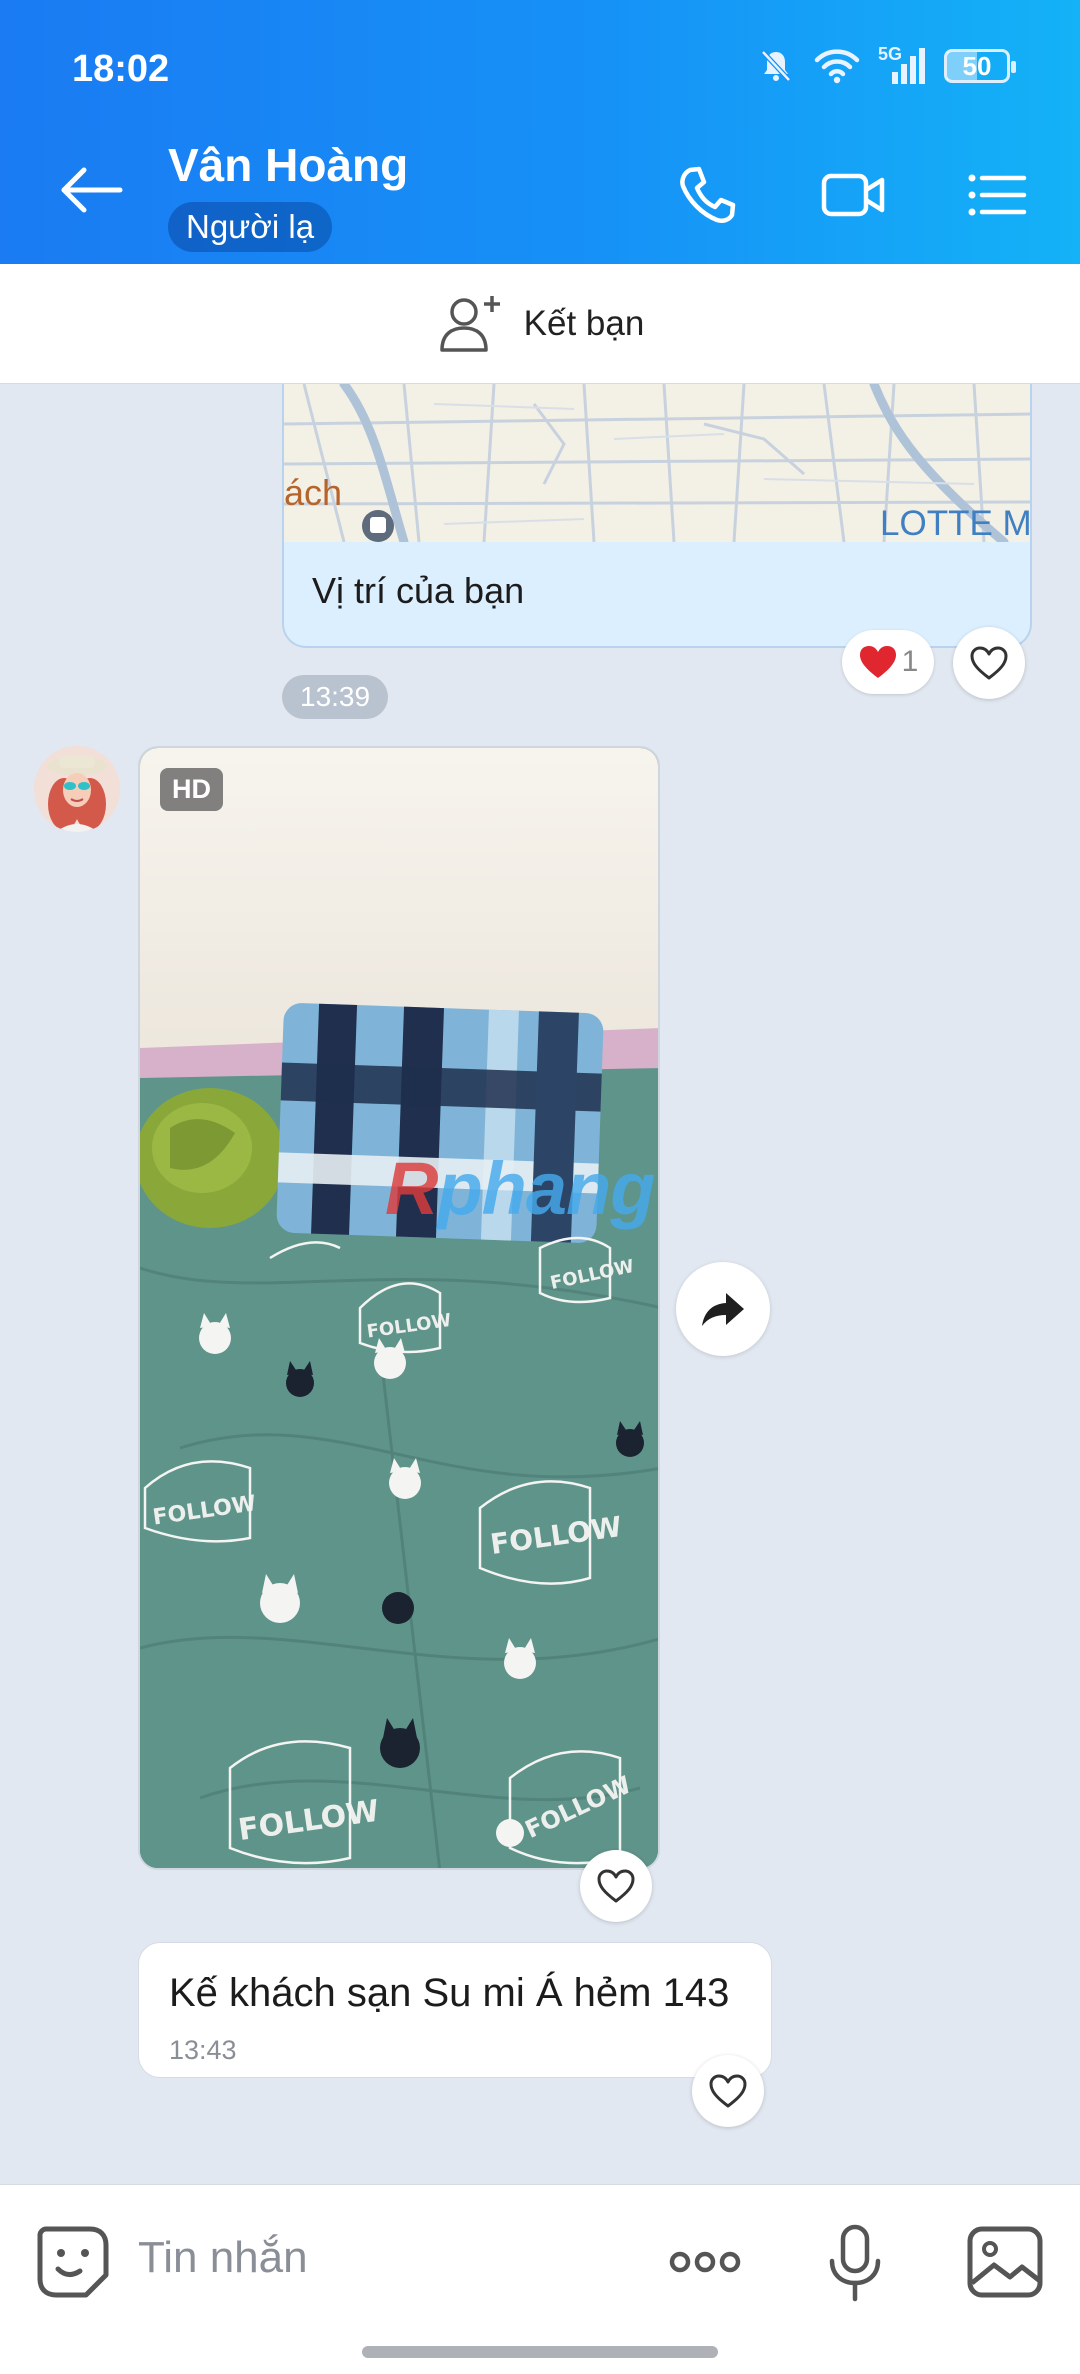 The height and width of the screenshot is (2374, 1080). Describe the element at coordinates (223, 2258) in the screenshot. I see `message-input: Tin nhắn` at that location.